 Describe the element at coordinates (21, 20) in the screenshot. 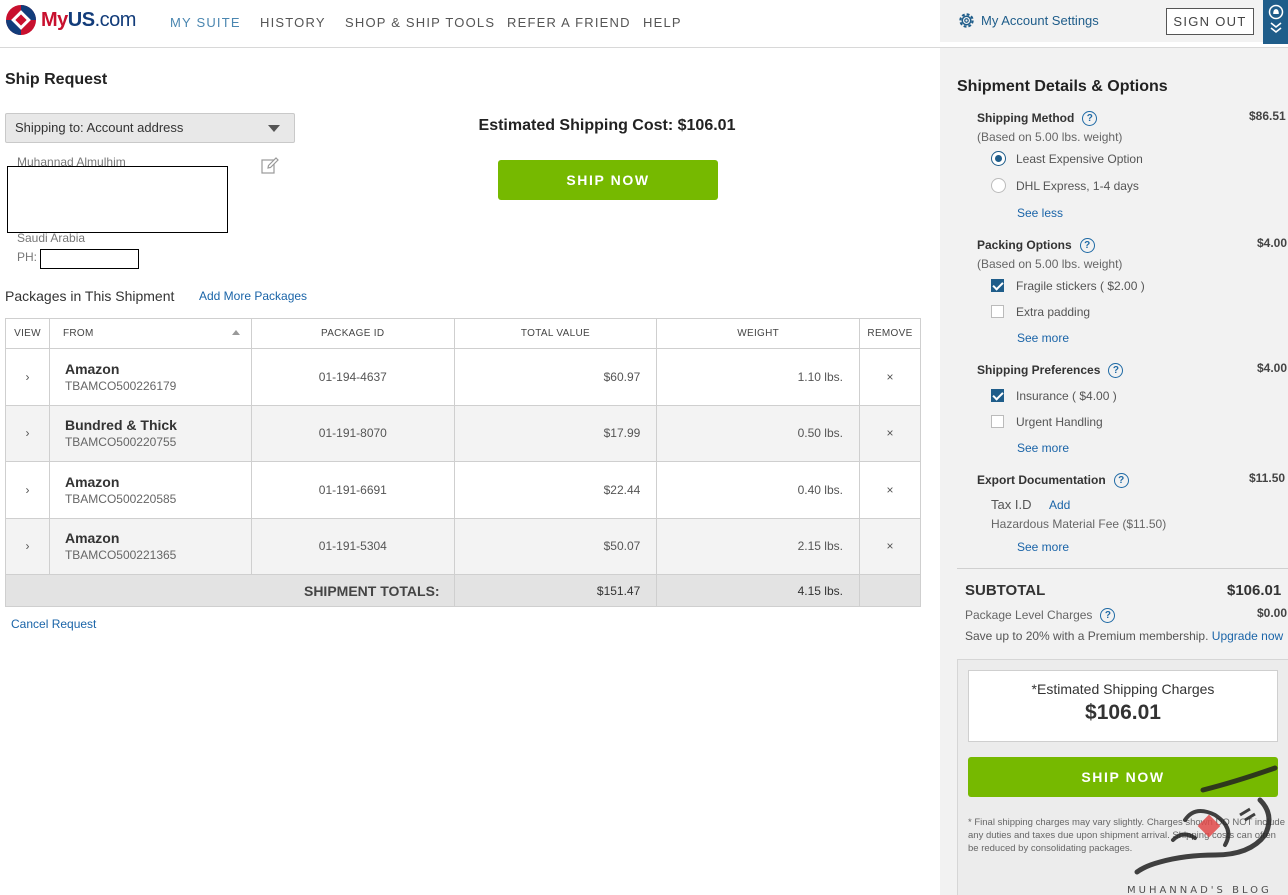

I see `myus-logo-icon` at that location.